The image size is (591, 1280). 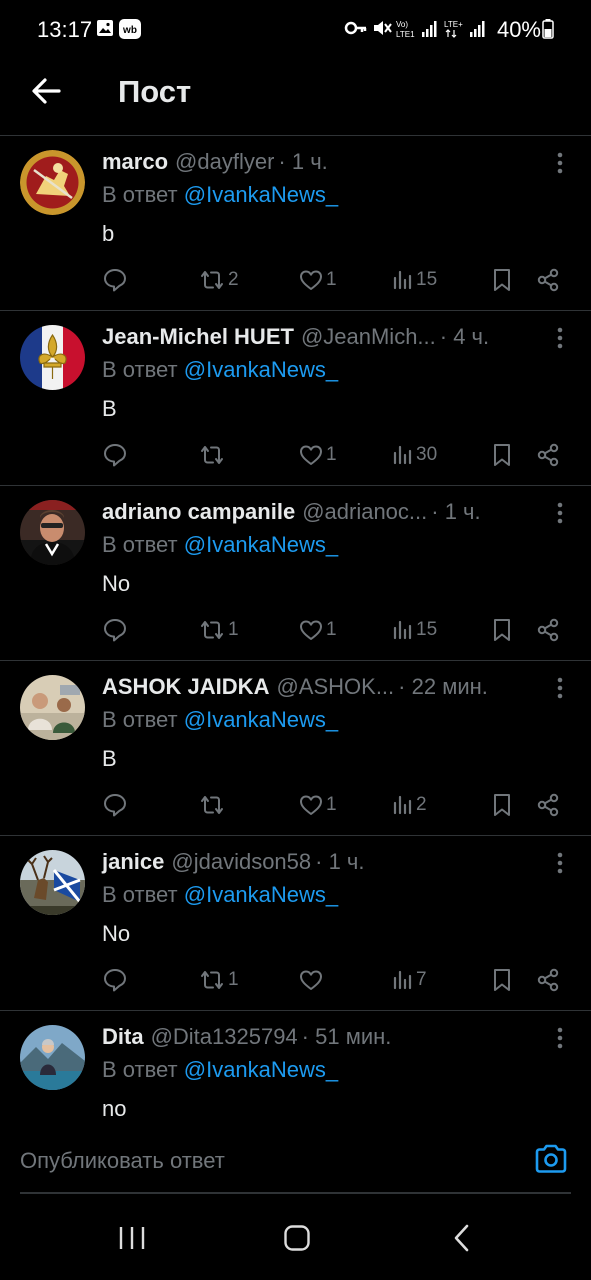 I want to click on action-bar: 1 1 15, so click(x=333, y=630).